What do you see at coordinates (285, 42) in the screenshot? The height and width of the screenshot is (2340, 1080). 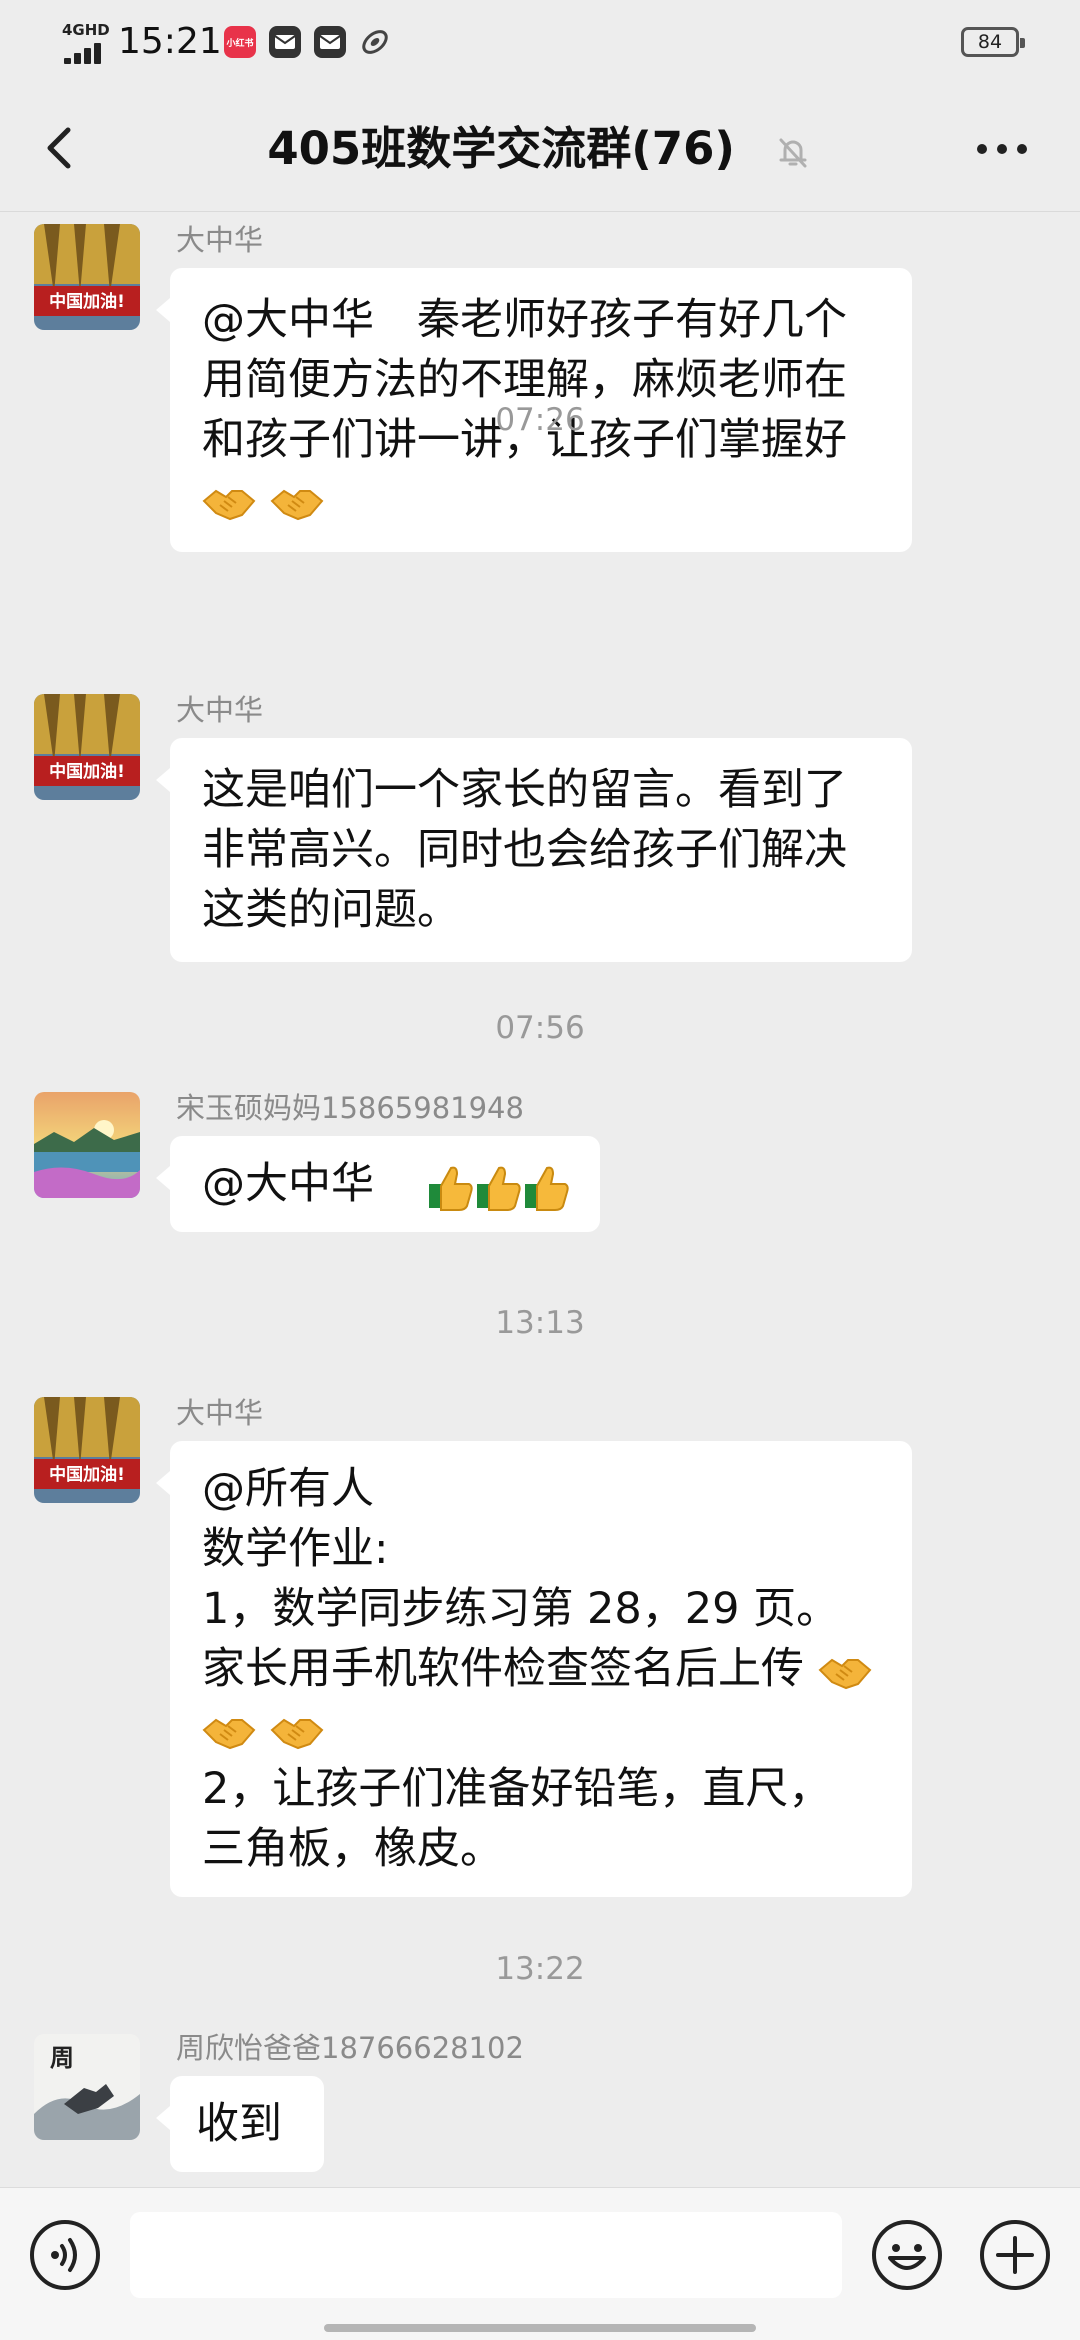 I see `mail-notification-icon` at bounding box center [285, 42].